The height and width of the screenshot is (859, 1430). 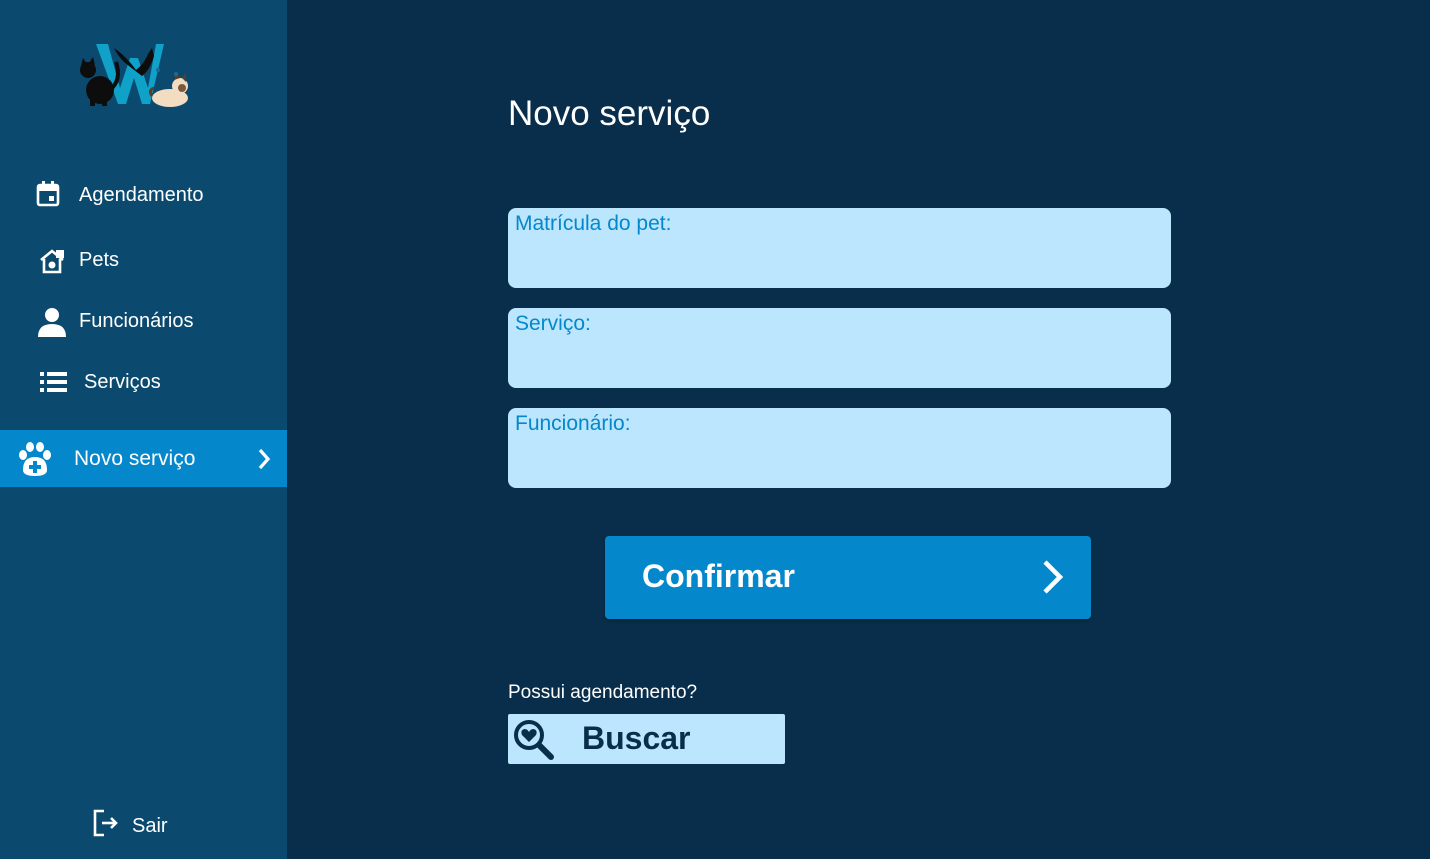 What do you see at coordinates (35, 459) in the screenshot?
I see `paw-plus-icon` at bounding box center [35, 459].